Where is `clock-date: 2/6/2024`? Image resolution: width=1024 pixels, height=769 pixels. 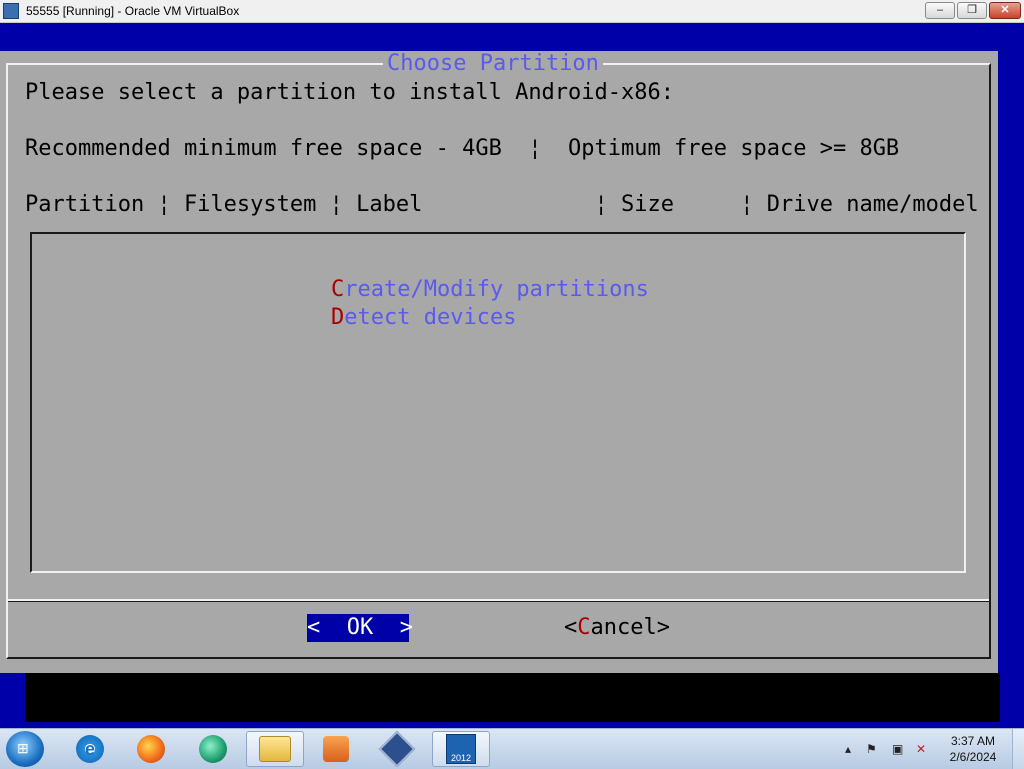 clock-date: 2/6/2024 is located at coordinates (973, 757).